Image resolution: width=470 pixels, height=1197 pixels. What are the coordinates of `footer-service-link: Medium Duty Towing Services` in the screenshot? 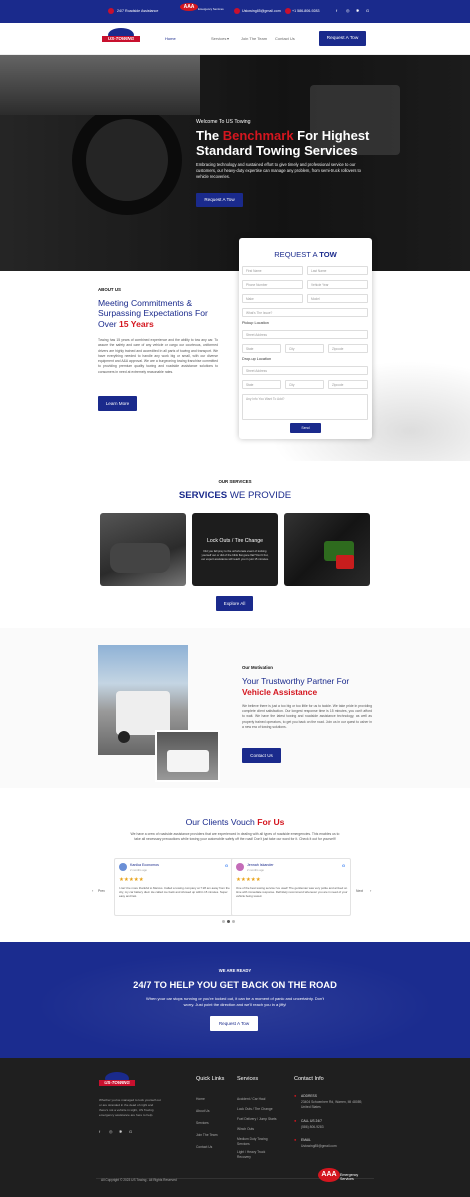 It's located at (257, 1141).